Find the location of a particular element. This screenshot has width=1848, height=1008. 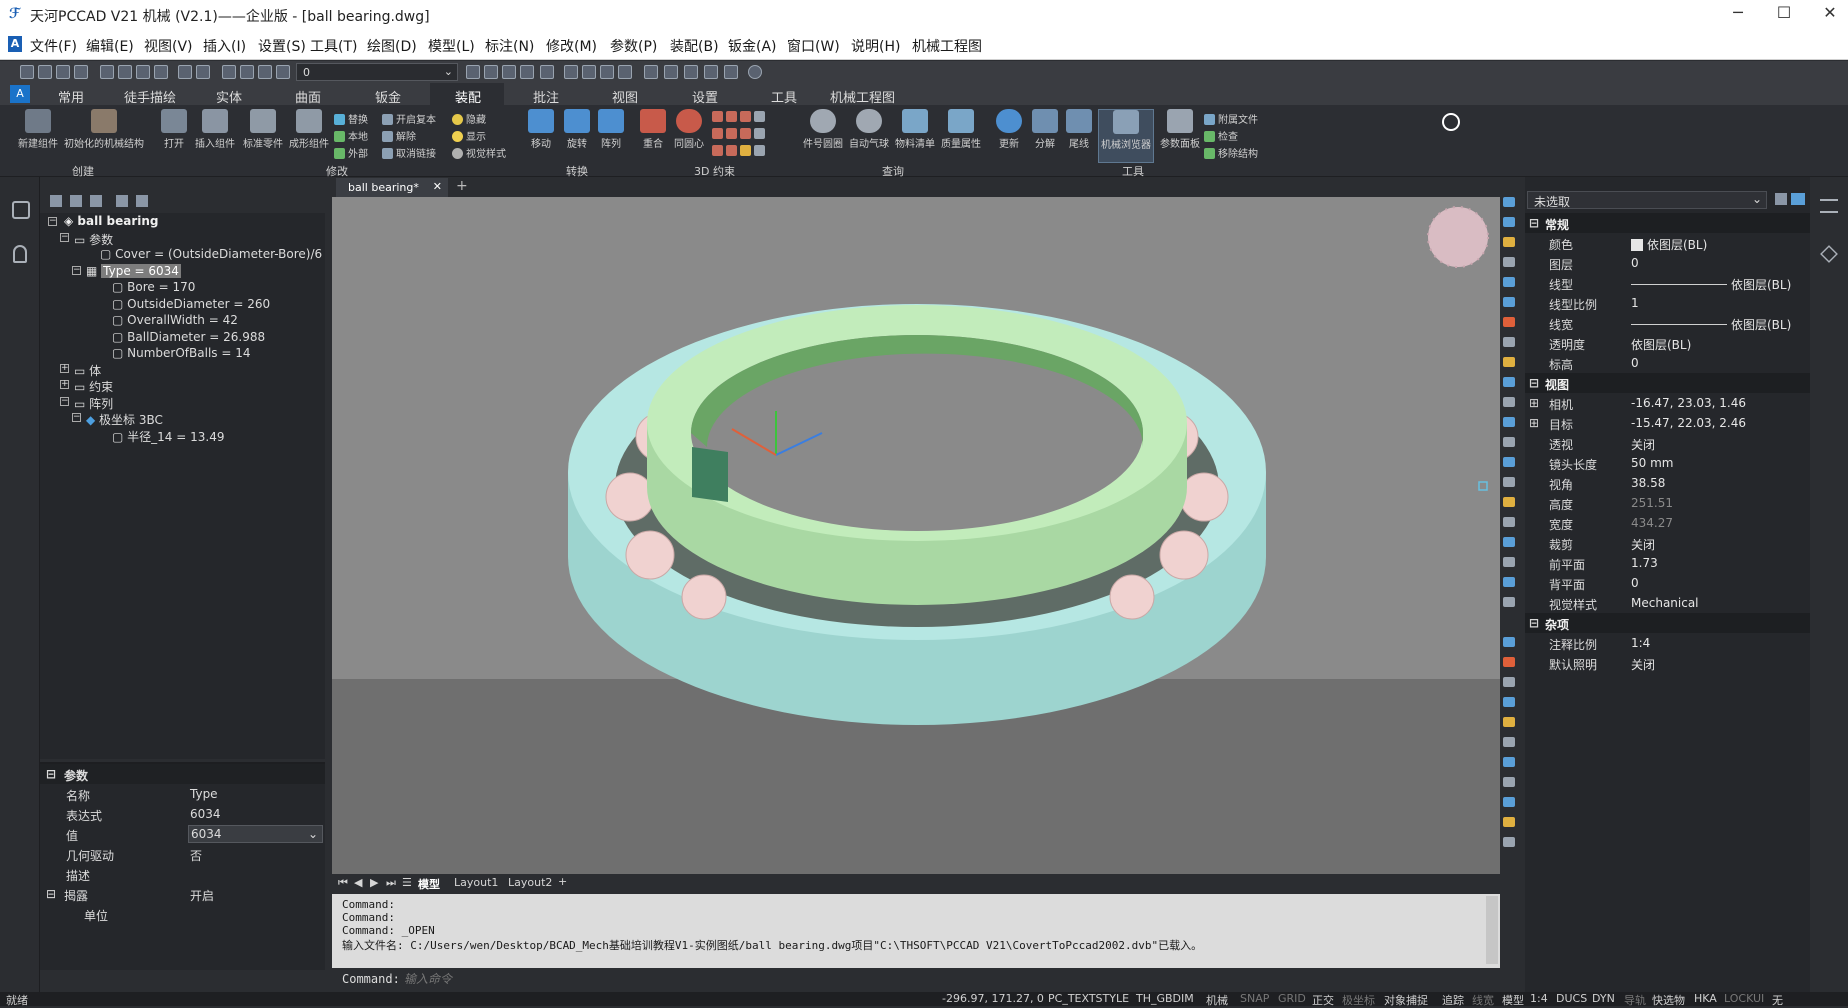

prop-target: ⊞ 目标 -15.47, 22.03, 2.46 is located at coordinates (1667, 423).